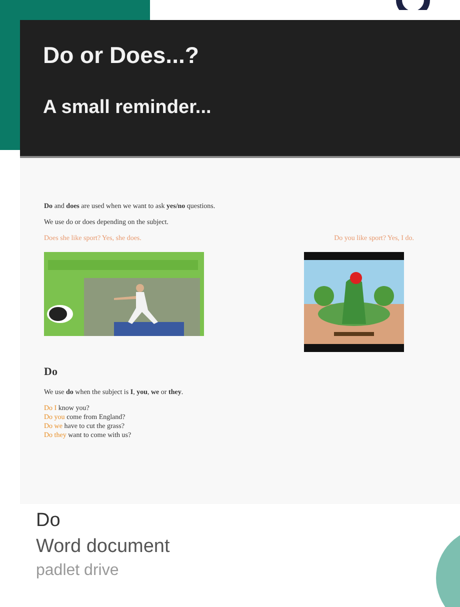 The image size is (460, 607). Describe the element at coordinates (78, 571) in the screenshot. I see `file-source: padlet drive` at that location.